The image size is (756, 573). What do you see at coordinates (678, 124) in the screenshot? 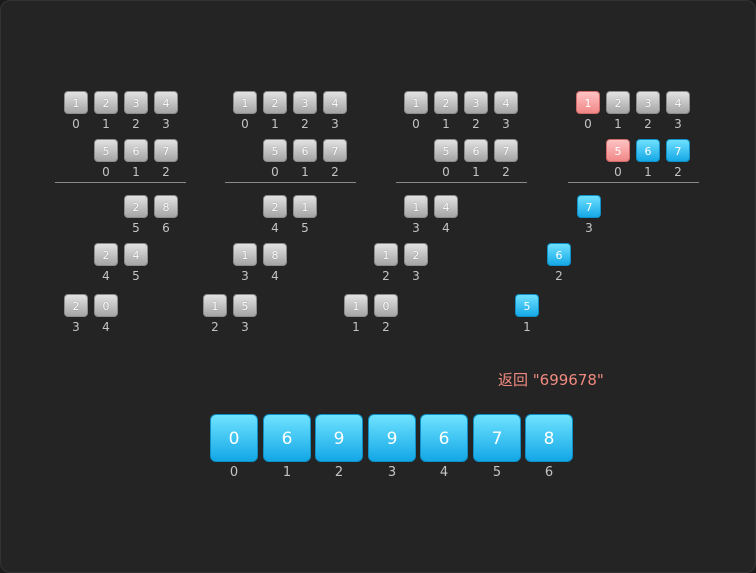
I see `panel3-num1-index-label: 3` at bounding box center [678, 124].